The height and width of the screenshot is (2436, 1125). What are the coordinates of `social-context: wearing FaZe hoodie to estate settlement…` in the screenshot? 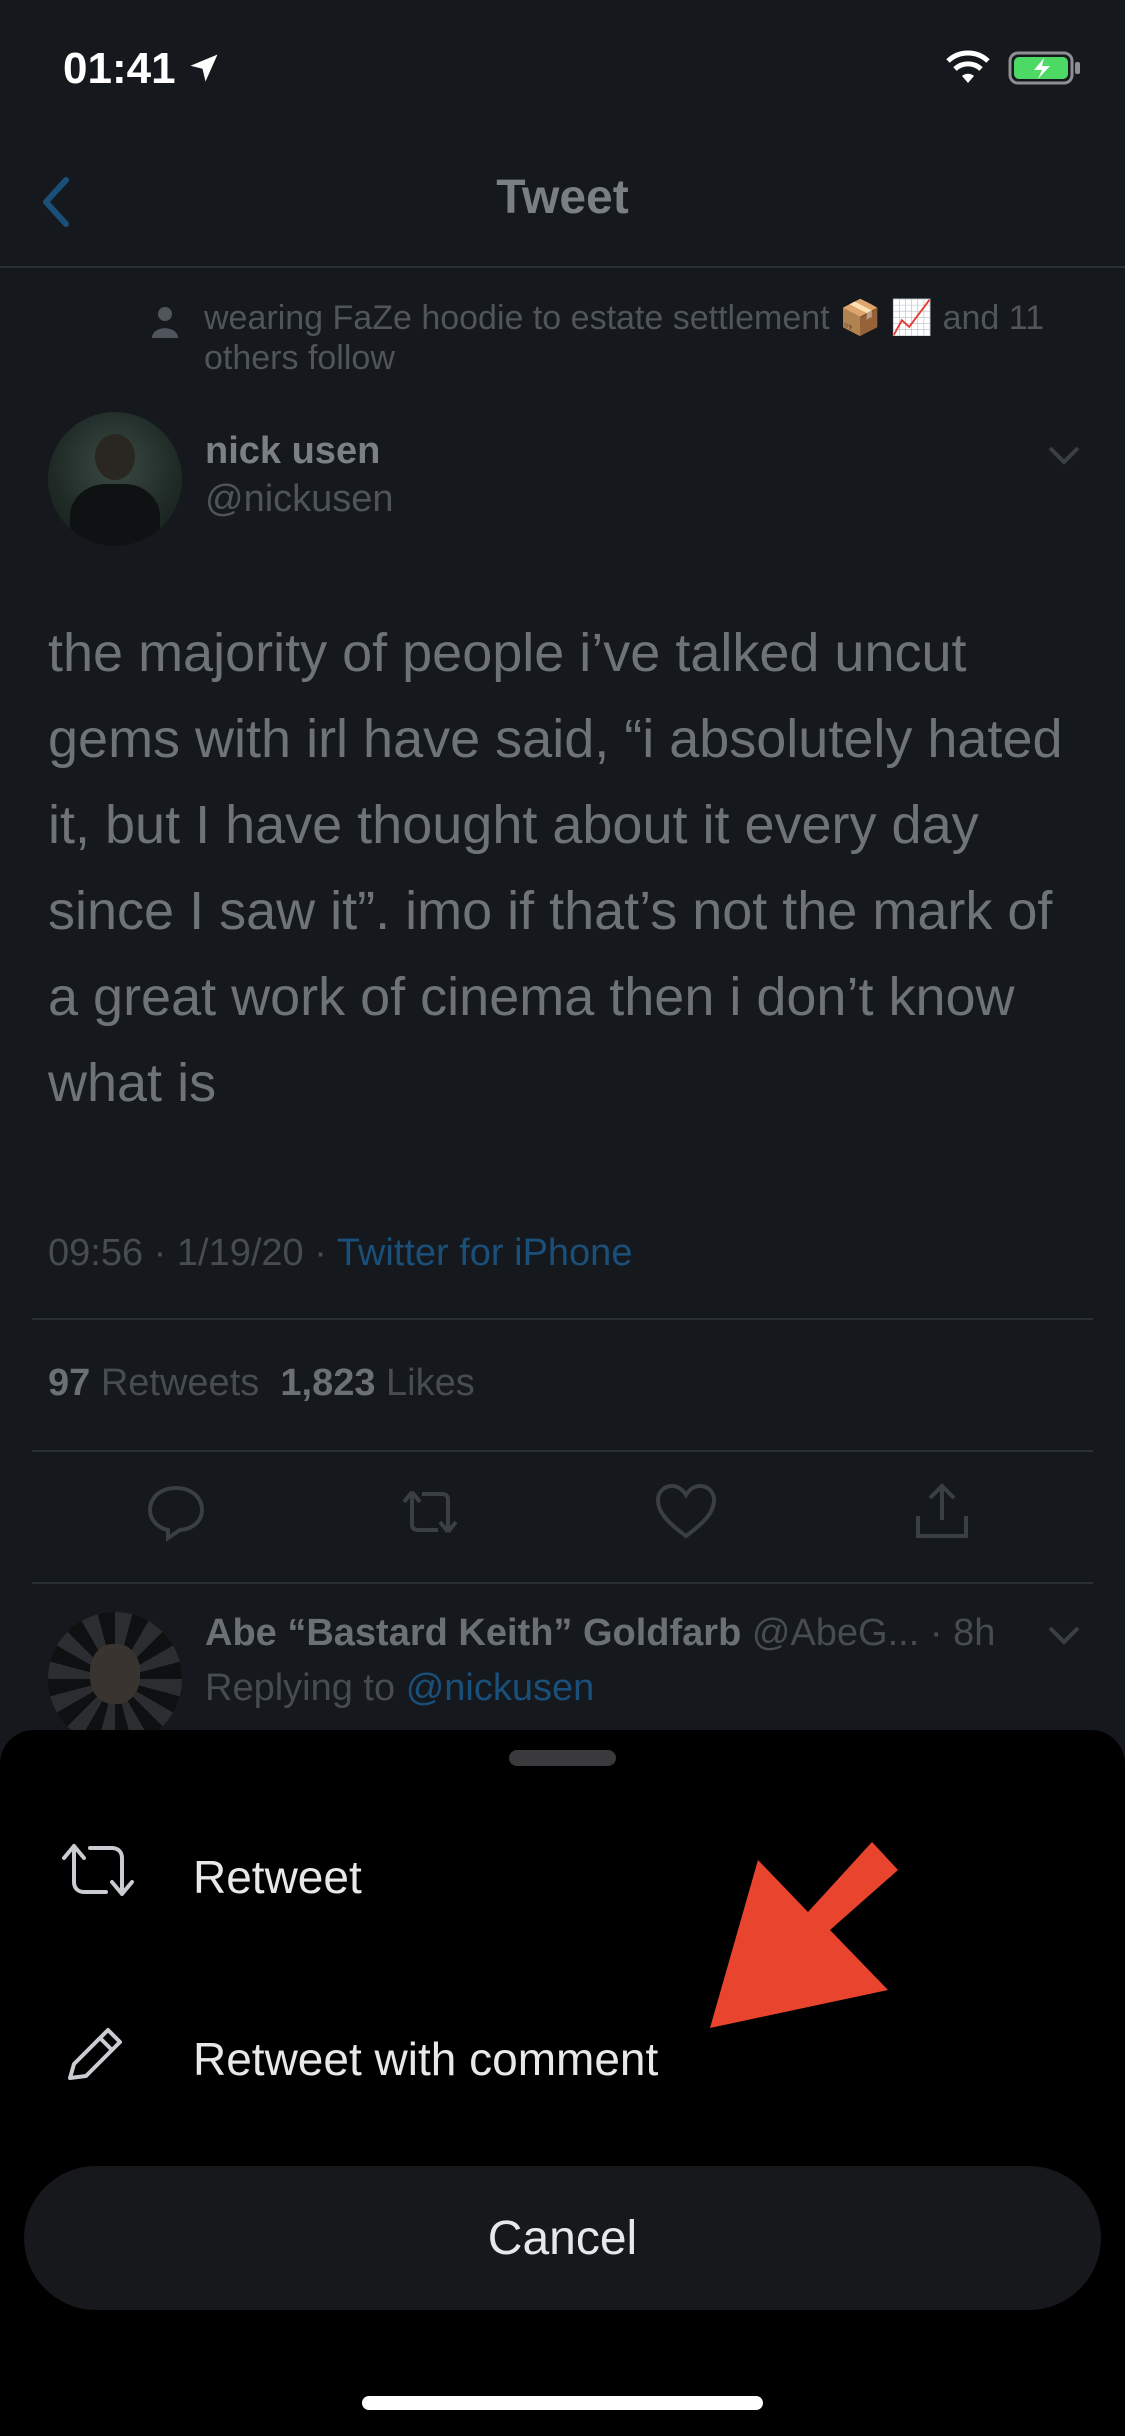 It's located at (644, 338).